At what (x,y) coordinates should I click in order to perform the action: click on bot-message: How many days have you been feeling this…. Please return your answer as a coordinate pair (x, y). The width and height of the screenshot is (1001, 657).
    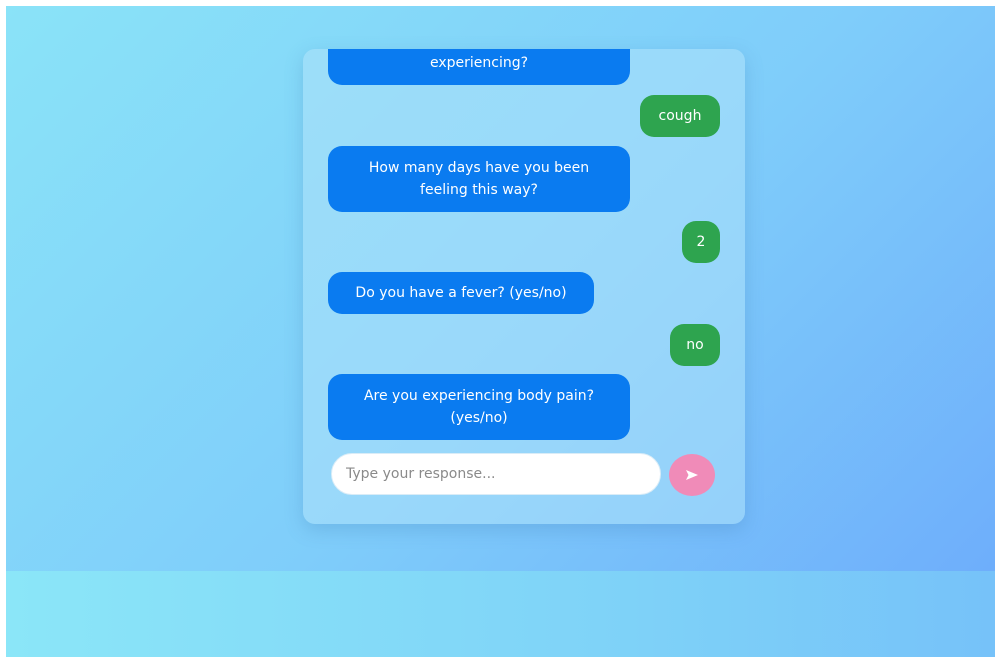
    Looking at the image, I should click on (479, 179).